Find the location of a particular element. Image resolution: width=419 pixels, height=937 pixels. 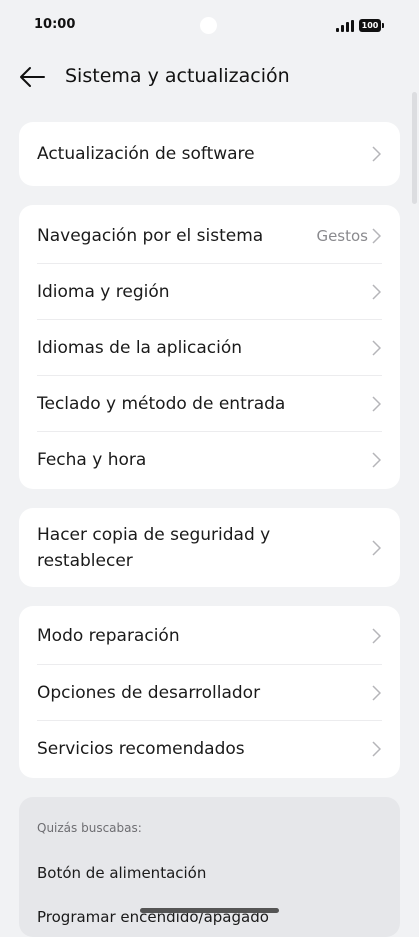

settings-item-recommended-services: Servicios recomendados is located at coordinates (209, 749).